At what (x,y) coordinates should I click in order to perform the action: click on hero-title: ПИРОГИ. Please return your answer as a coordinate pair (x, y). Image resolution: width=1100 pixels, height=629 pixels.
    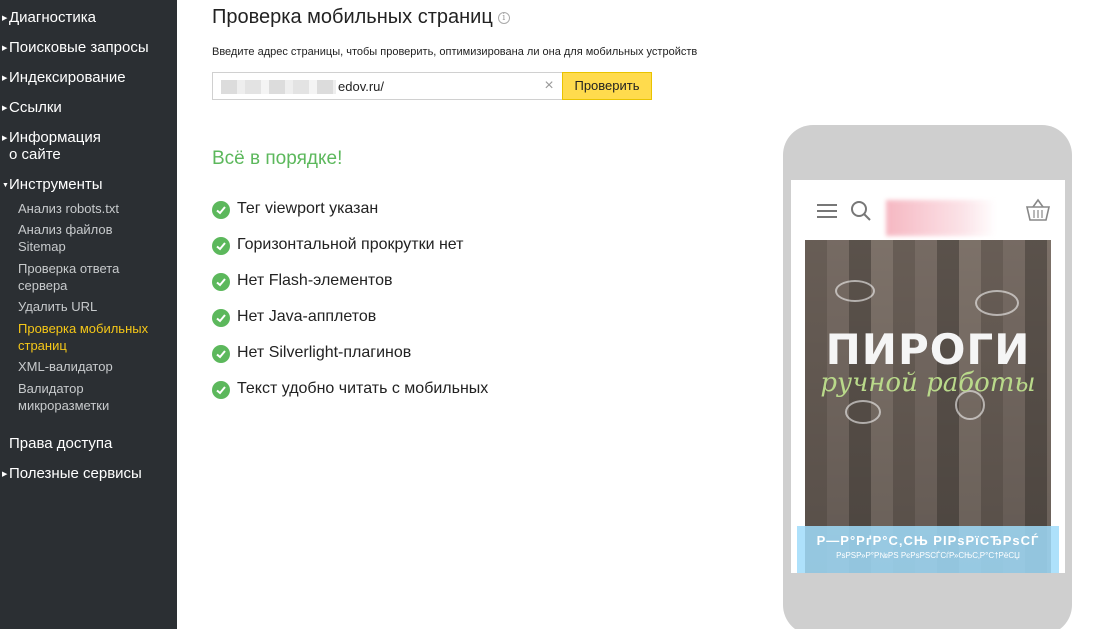
    Looking at the image, I should click on (928, 349).